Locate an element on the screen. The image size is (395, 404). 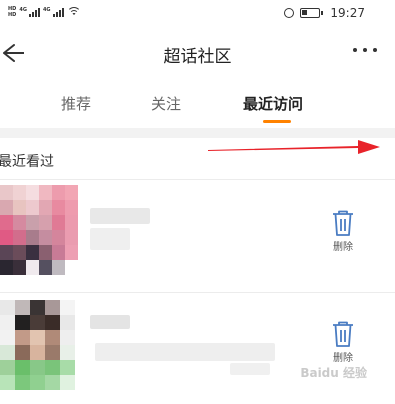
top-navigation-bar: 超话社区 is located at coordinates (197, 53).